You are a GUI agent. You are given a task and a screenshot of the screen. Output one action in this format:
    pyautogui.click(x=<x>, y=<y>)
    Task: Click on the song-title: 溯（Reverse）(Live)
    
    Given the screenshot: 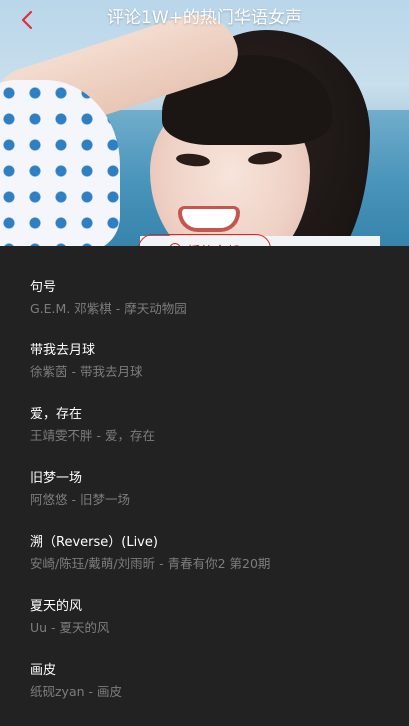 What is the action you would take?
    pyautogui.click(x=94, y=542)
    